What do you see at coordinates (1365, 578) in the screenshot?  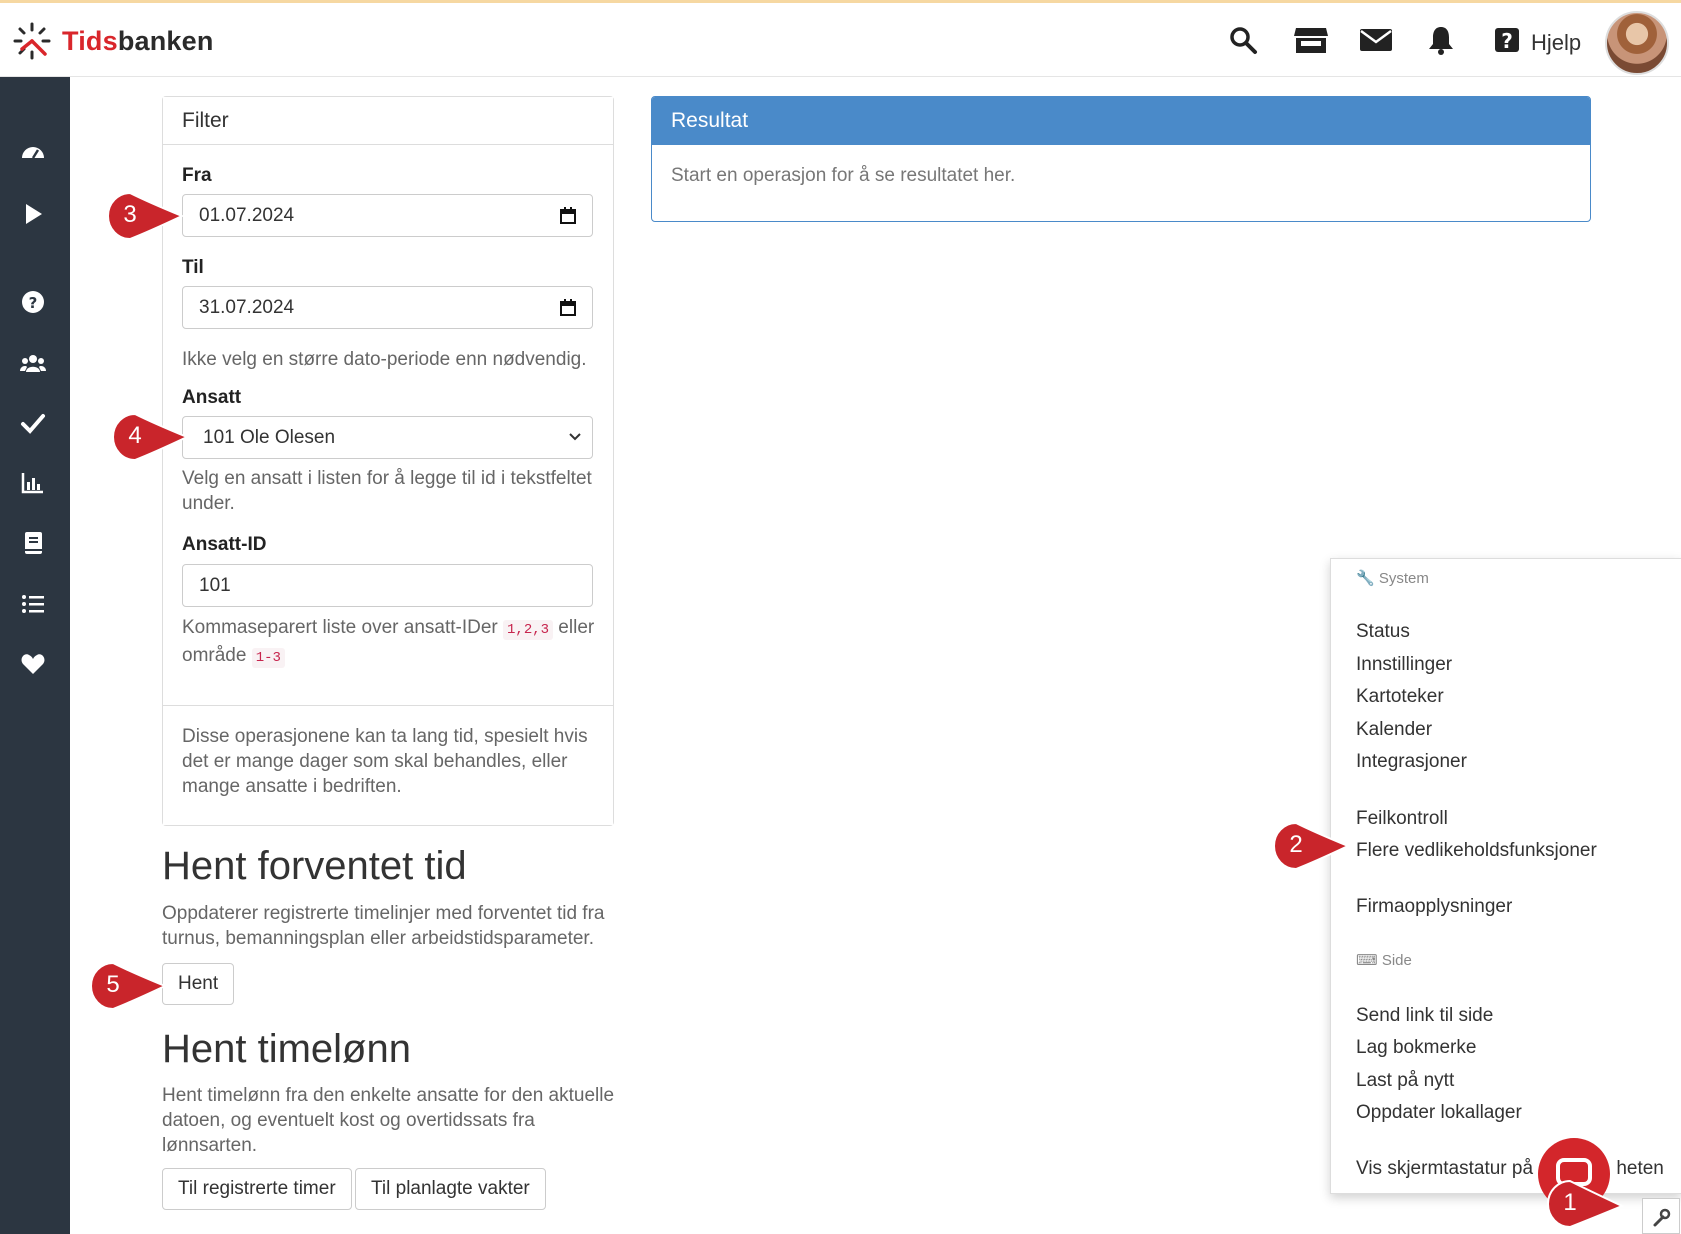 I see `wrench-icon: 🔧` at bounding box center [1365, 578].